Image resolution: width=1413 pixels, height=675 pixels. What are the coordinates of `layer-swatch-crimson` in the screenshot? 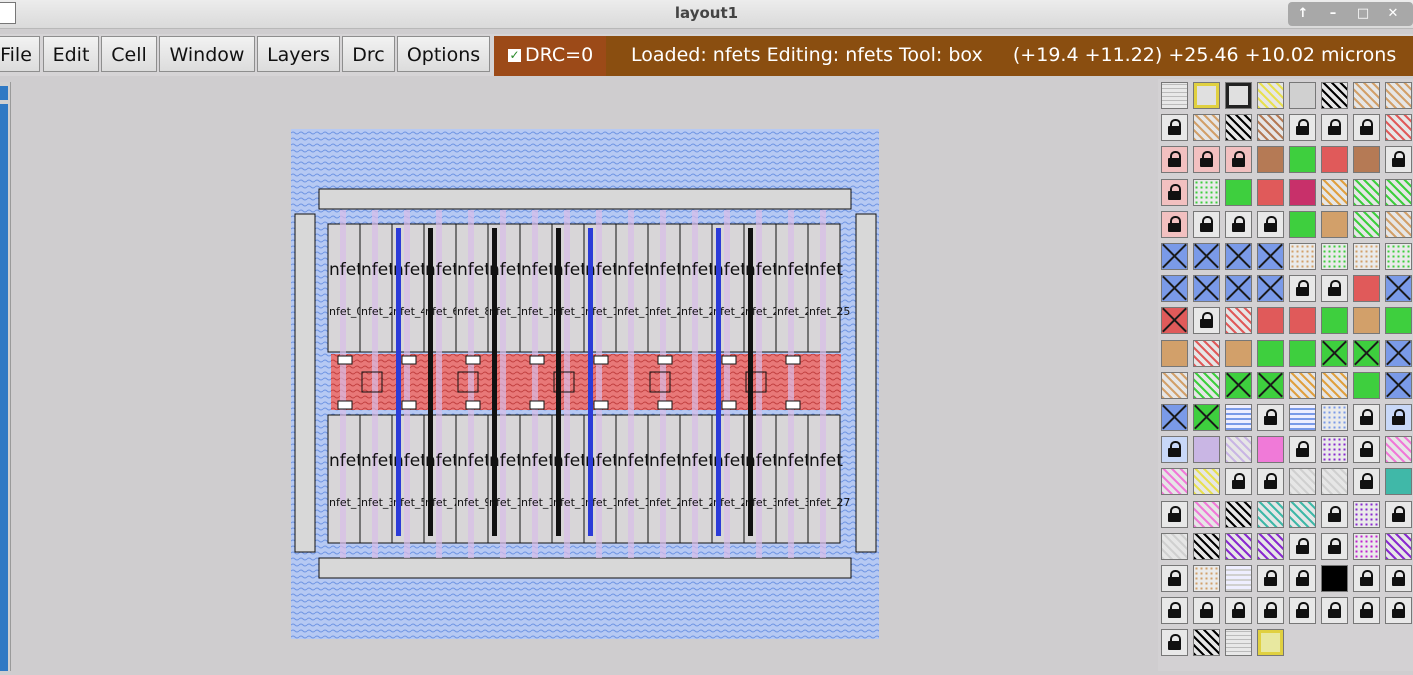 It's located at (1302, 192).